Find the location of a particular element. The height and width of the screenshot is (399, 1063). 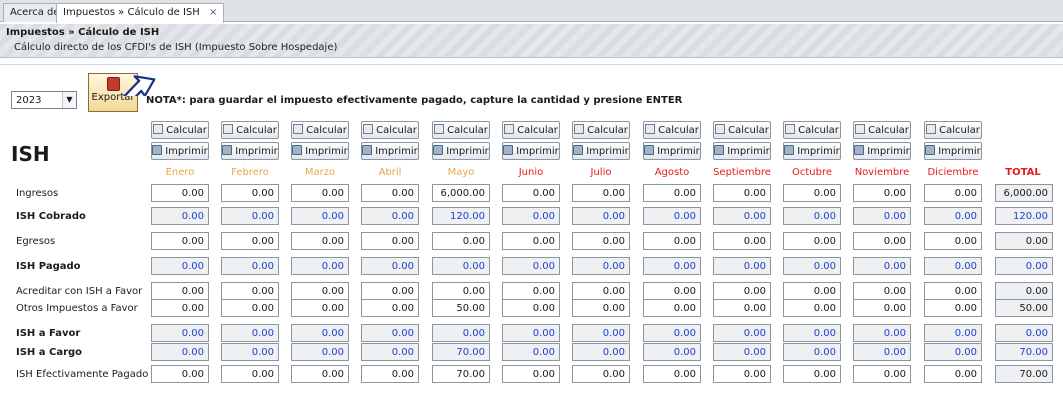

row-label: ISH a Cargo is located at coordinates (49, 352).